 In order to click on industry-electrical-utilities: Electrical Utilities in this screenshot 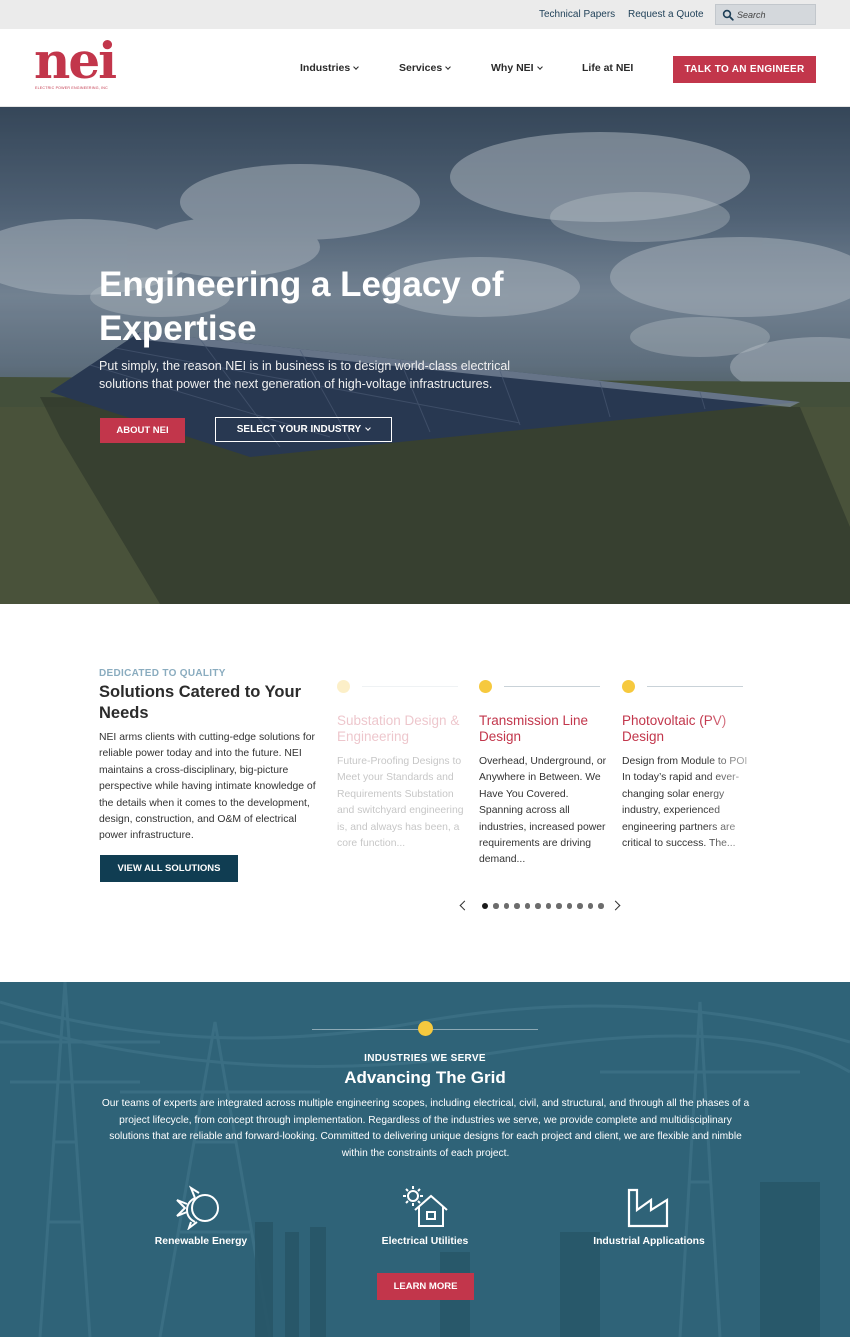, I will do `click(425, 1215)`.